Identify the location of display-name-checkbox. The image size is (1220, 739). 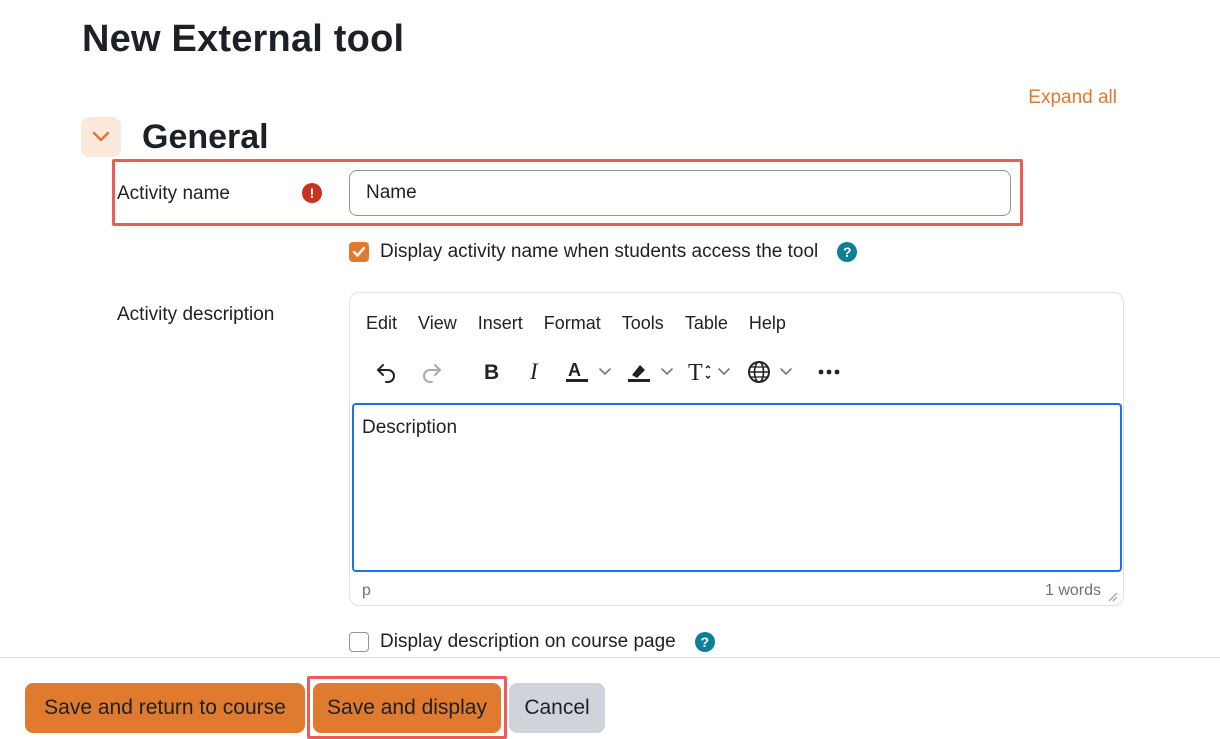
(359, 252).